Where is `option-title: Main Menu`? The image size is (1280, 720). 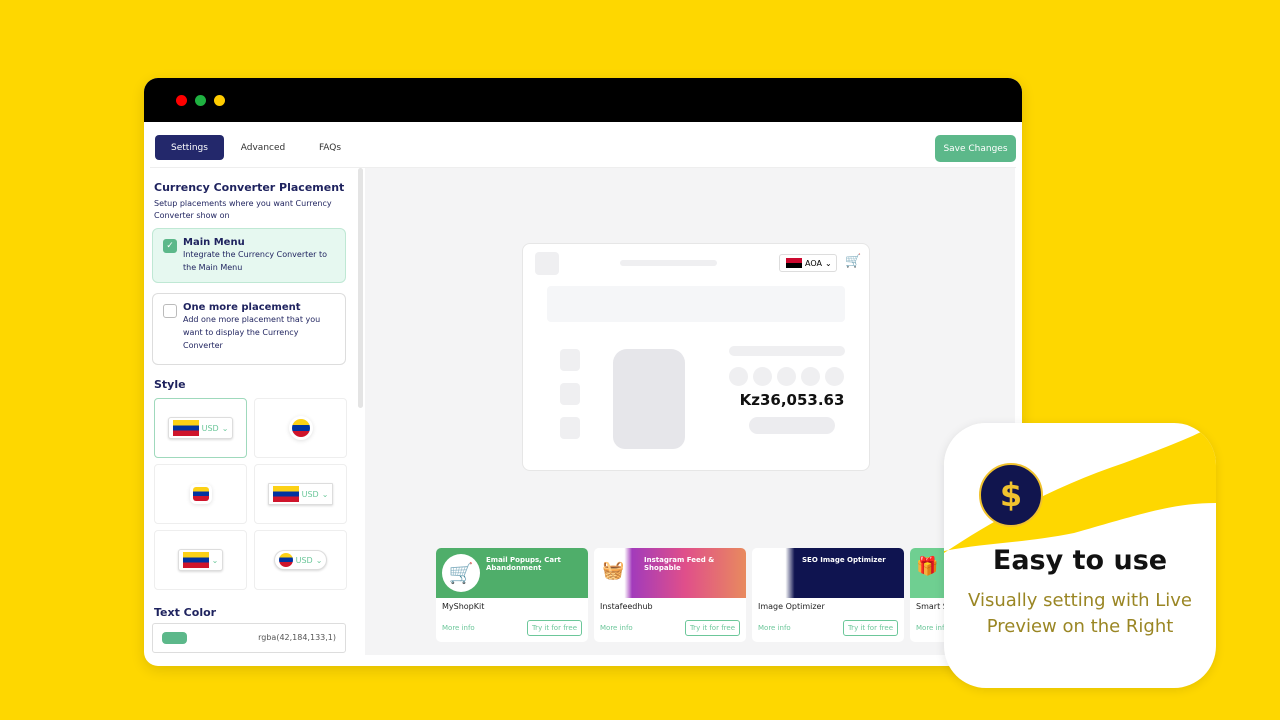 option-title: Main Menu is located at coordinates (214, 242).